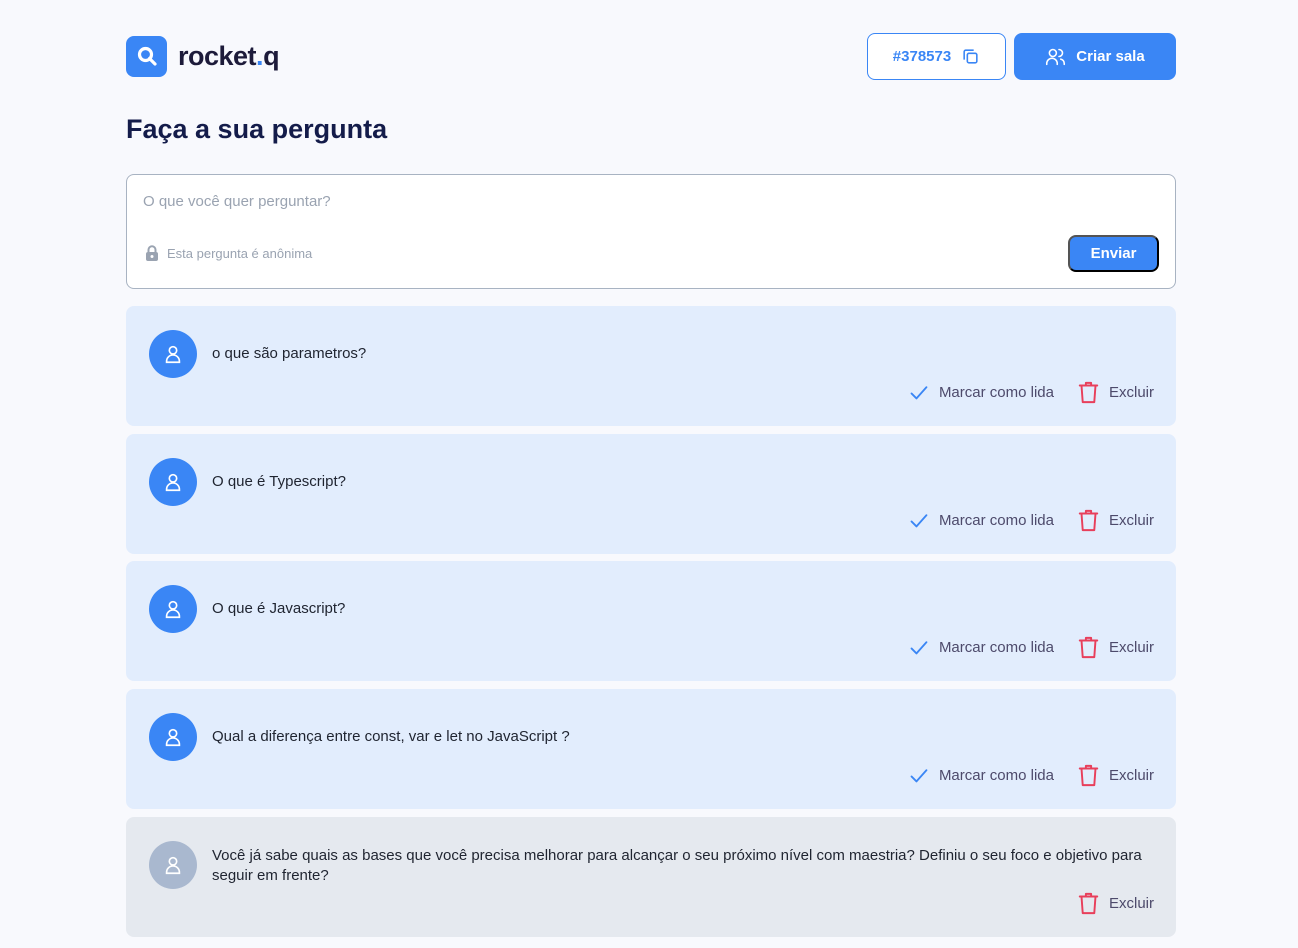 The width and height of the screenshot is (1298, 948). Describe the element at coordinates (146, 56) in the screenshot. I see `logo-icon` at that location.